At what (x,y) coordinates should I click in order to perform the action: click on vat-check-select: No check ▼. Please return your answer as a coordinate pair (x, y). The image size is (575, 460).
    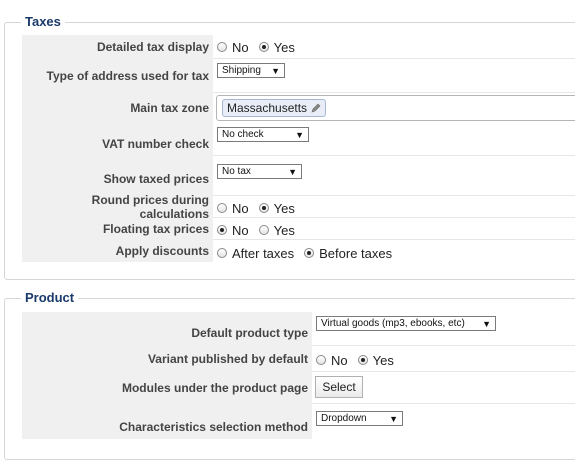
    Looking at the image, I should click on (263, 134).